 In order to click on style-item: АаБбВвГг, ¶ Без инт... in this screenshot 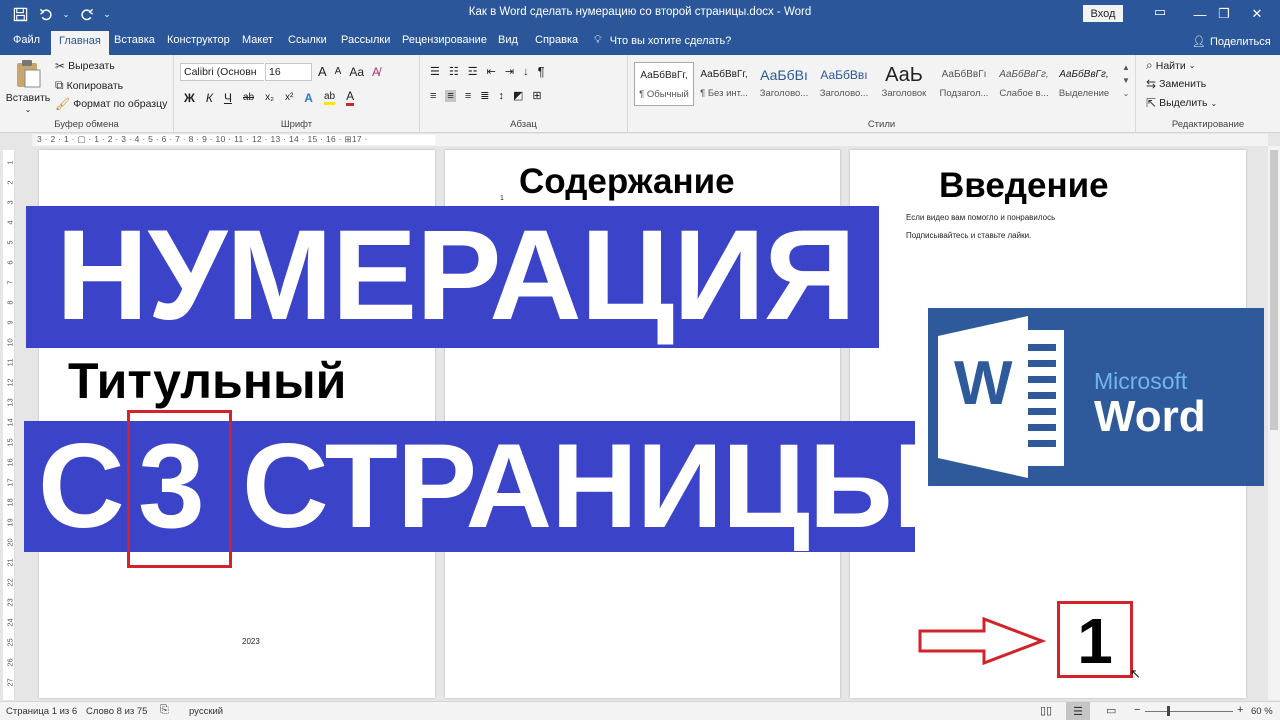, I will do `click(724, 84)`.